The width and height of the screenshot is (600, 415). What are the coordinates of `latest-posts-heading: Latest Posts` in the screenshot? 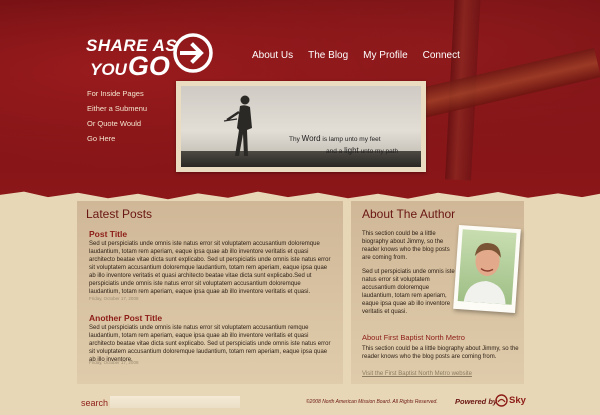 It's located at (119, 214).